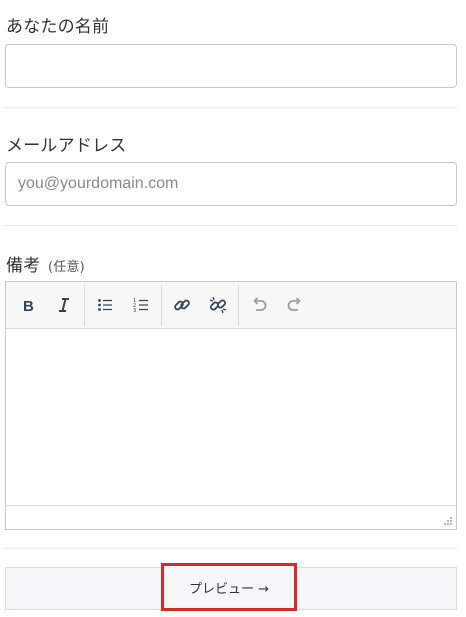 The width and height of the screenshot is (466, 617). What do you see at coordinates (45, 263) in the screenshot?
I see `notes-label: 備考 (任意)` at bounding box center [45, 263].